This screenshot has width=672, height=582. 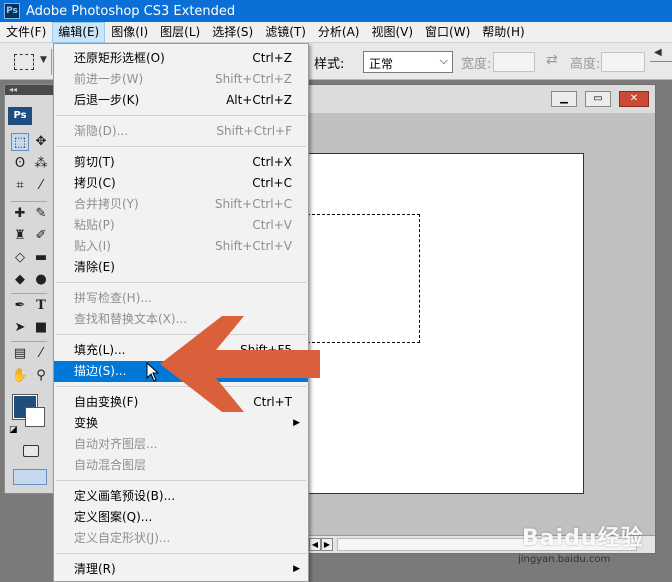 I want to click on dodge-tool-icon: ●, so click(x=41, y=280).